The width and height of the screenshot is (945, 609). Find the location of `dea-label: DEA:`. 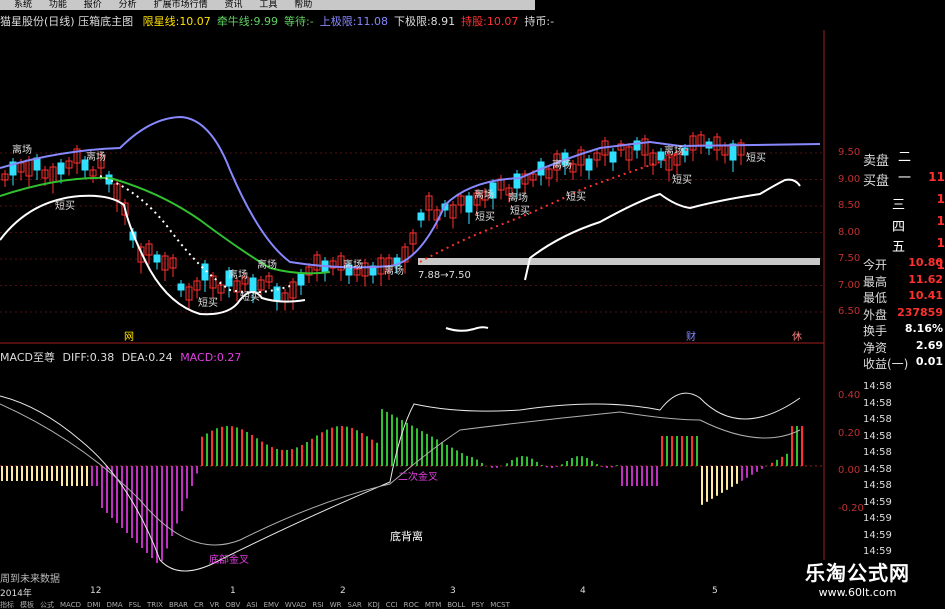

dea-label: DEA: is located at coordinates (135, 357).